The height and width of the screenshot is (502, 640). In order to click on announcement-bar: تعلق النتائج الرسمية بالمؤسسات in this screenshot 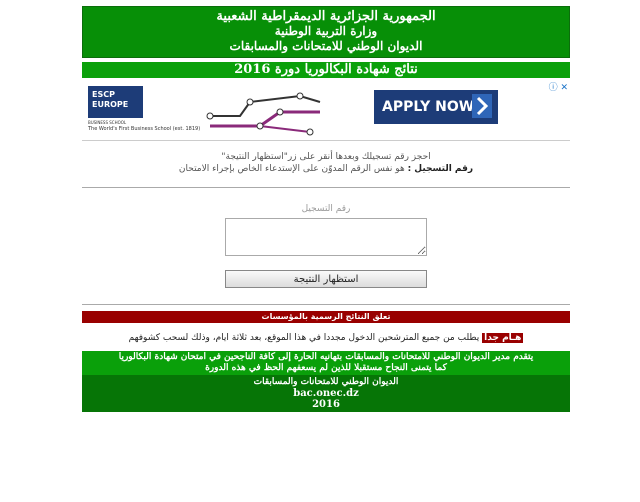, I will do `click(326, 317)`.